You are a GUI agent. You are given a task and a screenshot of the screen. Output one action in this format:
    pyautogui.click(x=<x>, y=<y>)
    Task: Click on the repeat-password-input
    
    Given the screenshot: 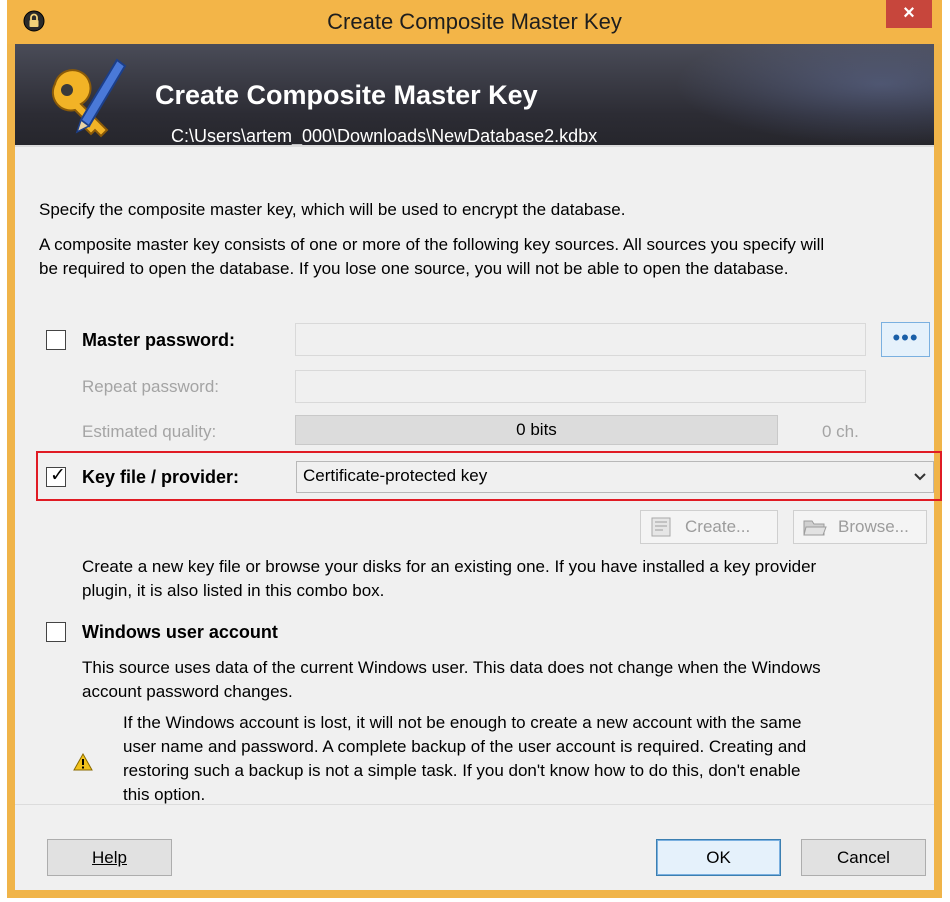 What is the action you would take?
    pyautogui.click(x=580, y=386)
    